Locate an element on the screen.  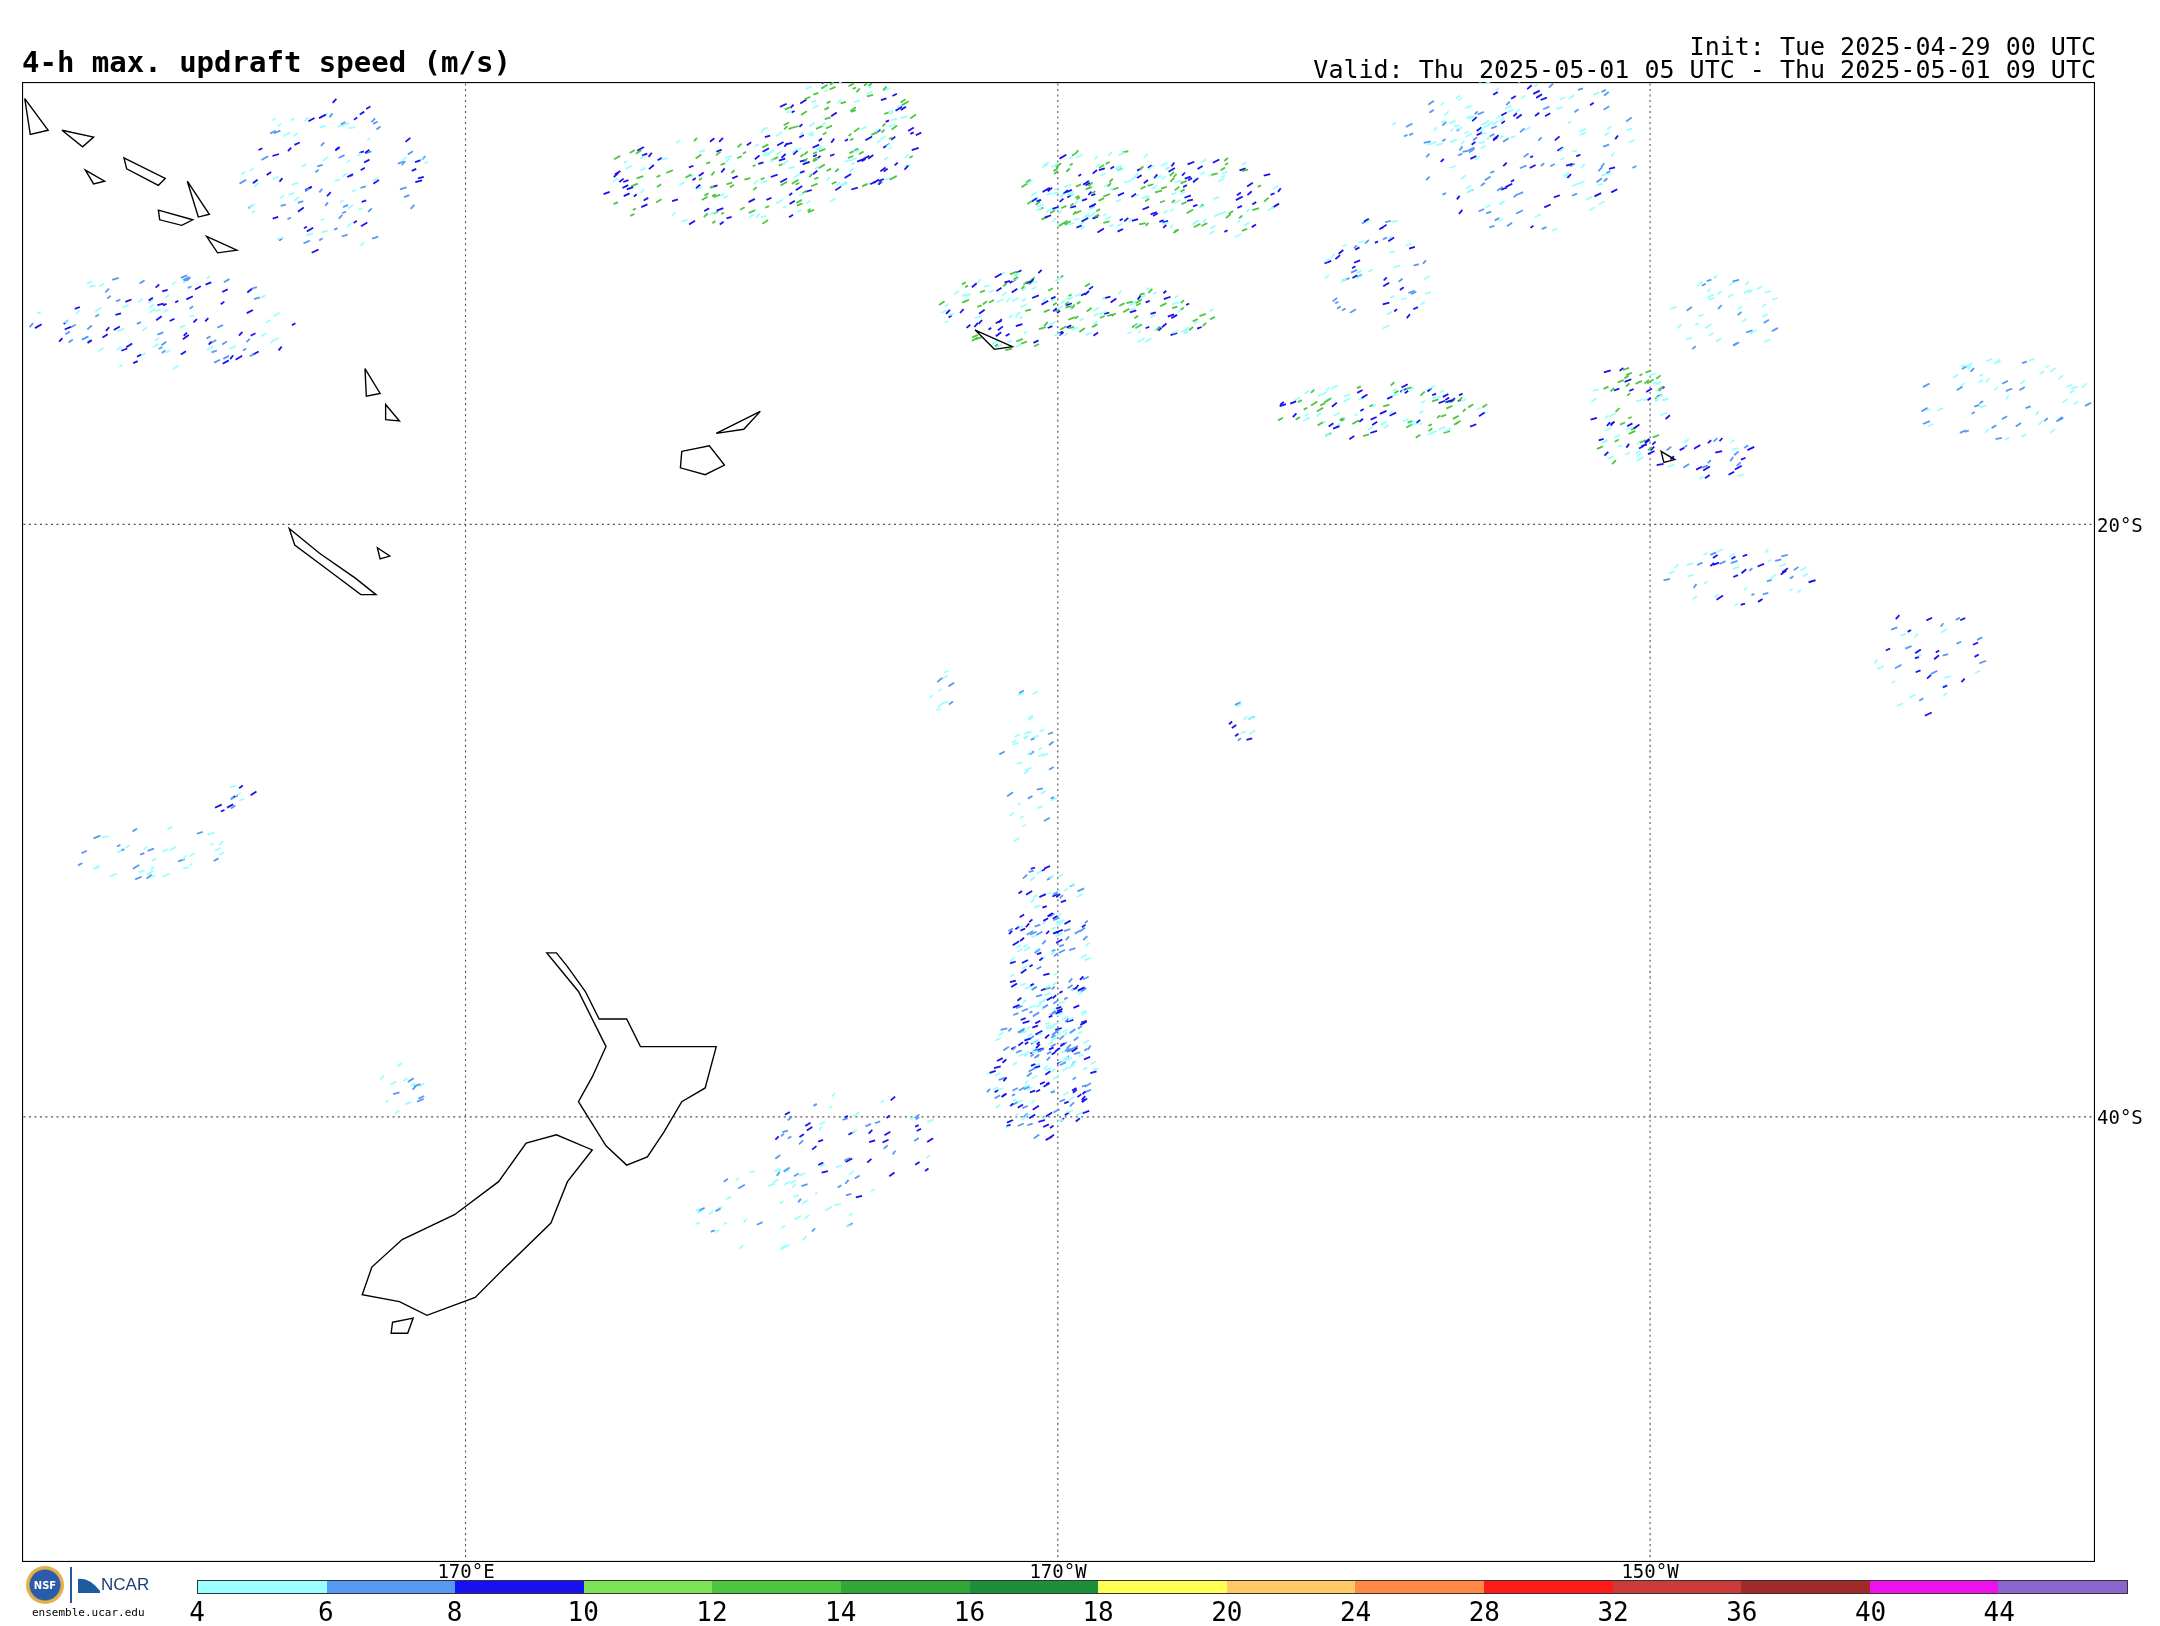
colorbar-tick-label: 16 is located at coordinates (969, 1612).